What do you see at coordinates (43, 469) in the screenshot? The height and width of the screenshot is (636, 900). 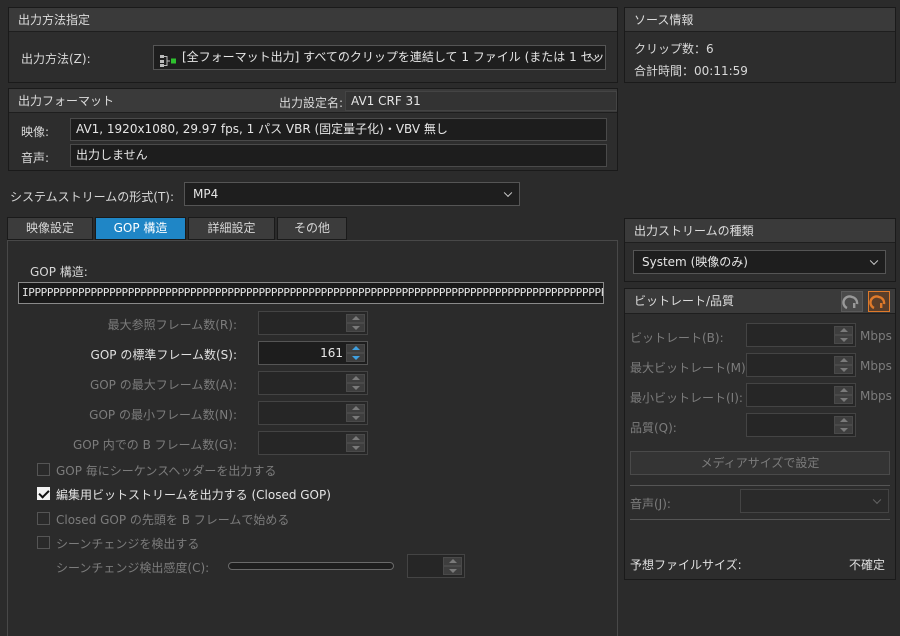 I see `seq-header-checkbox` at bounding box center [43, 469].